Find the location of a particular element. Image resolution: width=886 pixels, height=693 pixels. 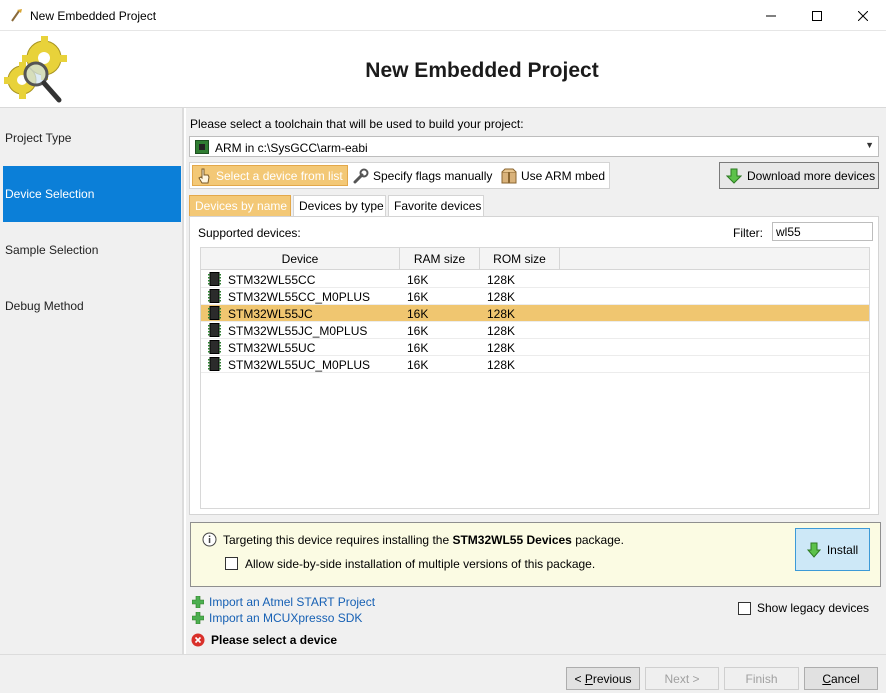

sidebar-item-label: Device Selection is located at coordinates (50, 194).